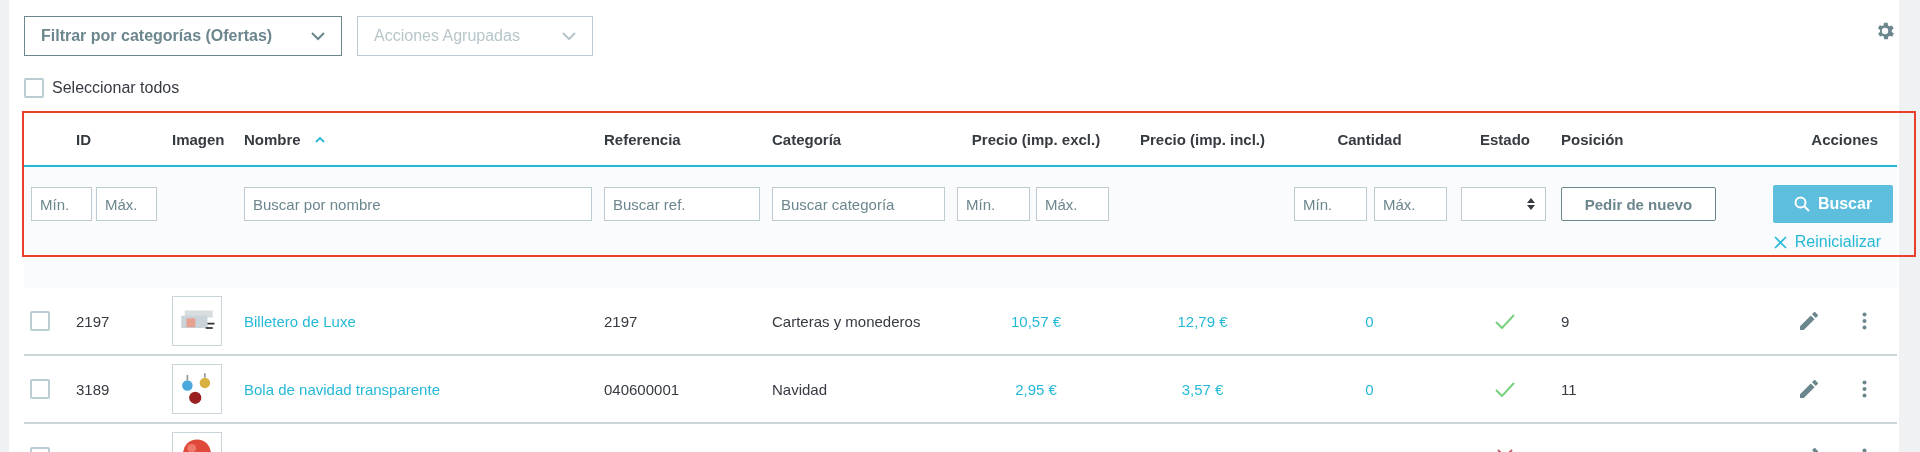 The image size is (1920, 452). I want to click on price-incl-link: 12,79 €, so click(1202, 321).